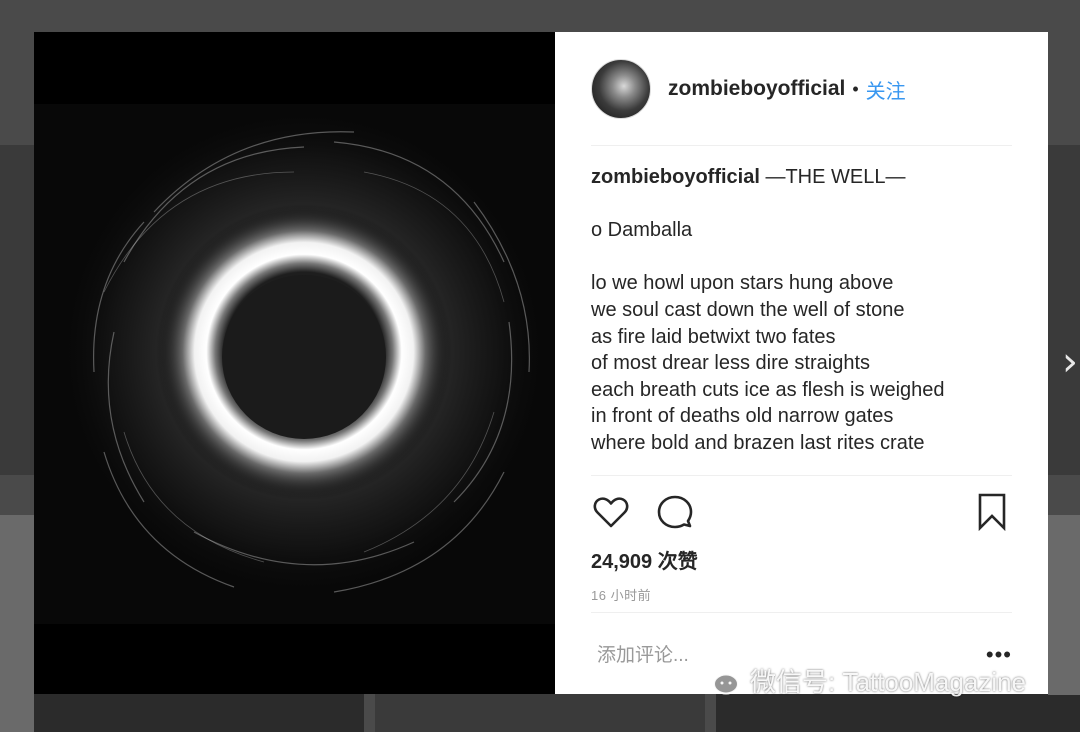 The image size is (1080, 732). I want to click on caption-line: each breath cuts ice as flesh is weighed, so click(768, 389).